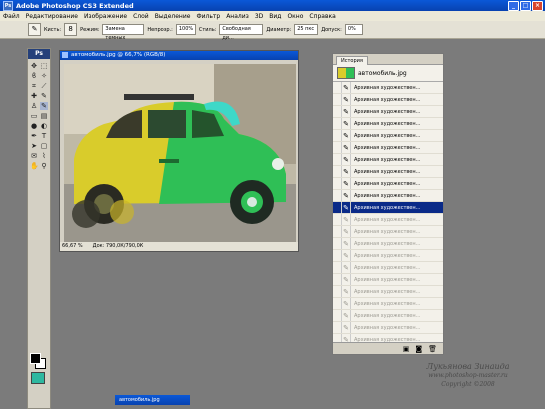  Describe the element at coordinates (34, 116) in the screenshot. I see `eraser-tool-icon: ▭` at that location.